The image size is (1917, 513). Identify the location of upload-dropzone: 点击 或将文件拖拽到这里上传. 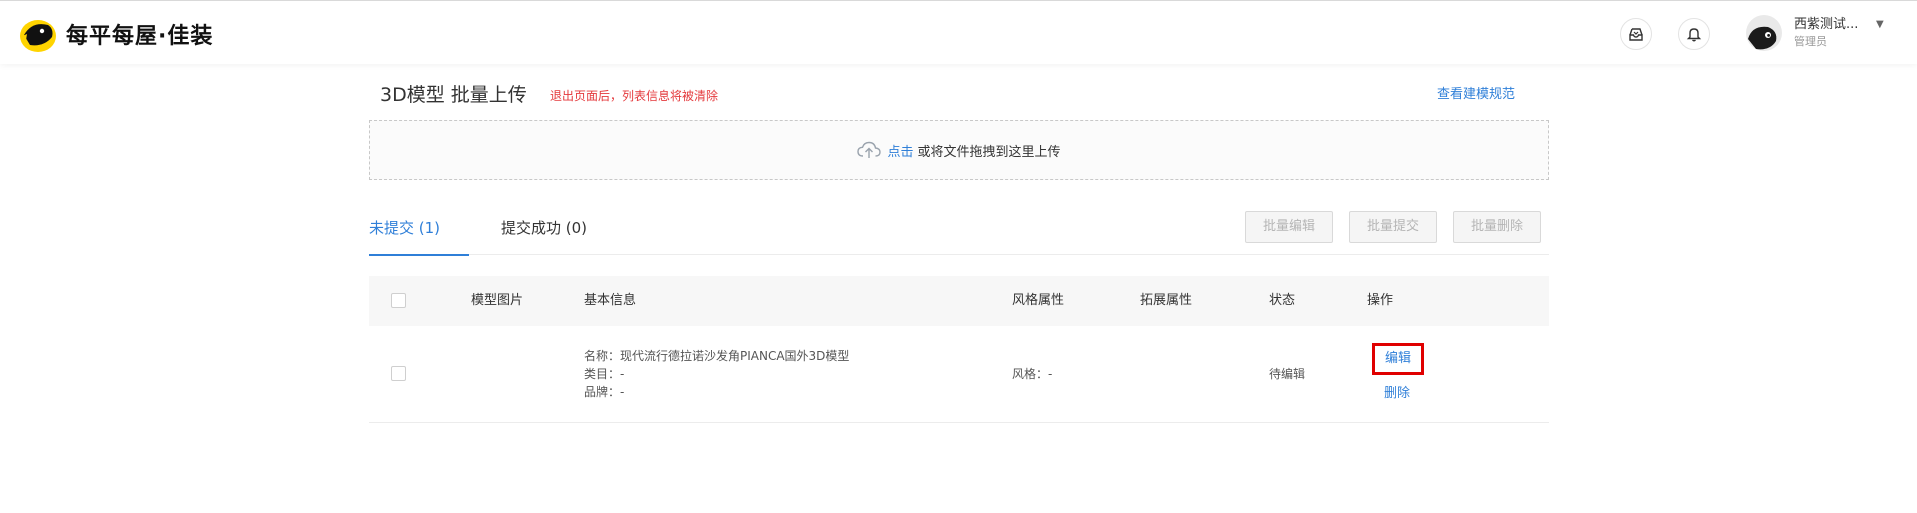
(959, 150).